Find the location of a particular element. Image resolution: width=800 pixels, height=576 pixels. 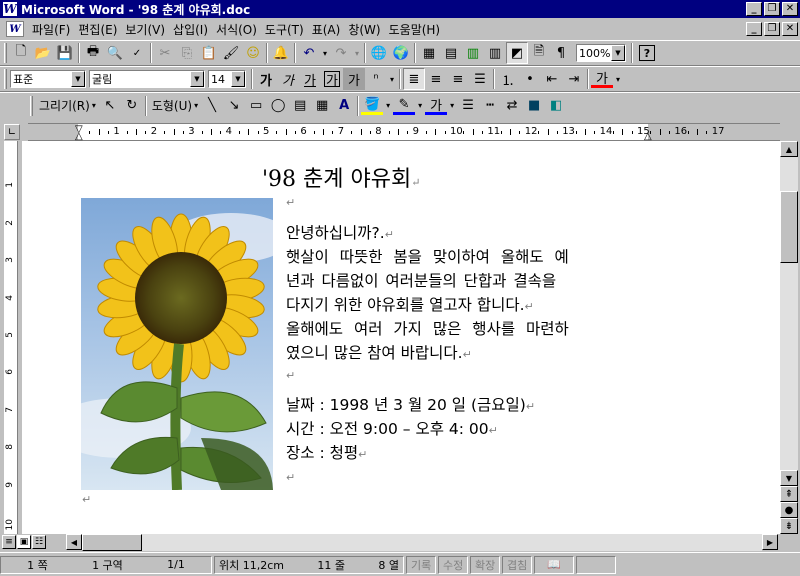

wordart-icon: ▦ is located at coordinates (322, 106).